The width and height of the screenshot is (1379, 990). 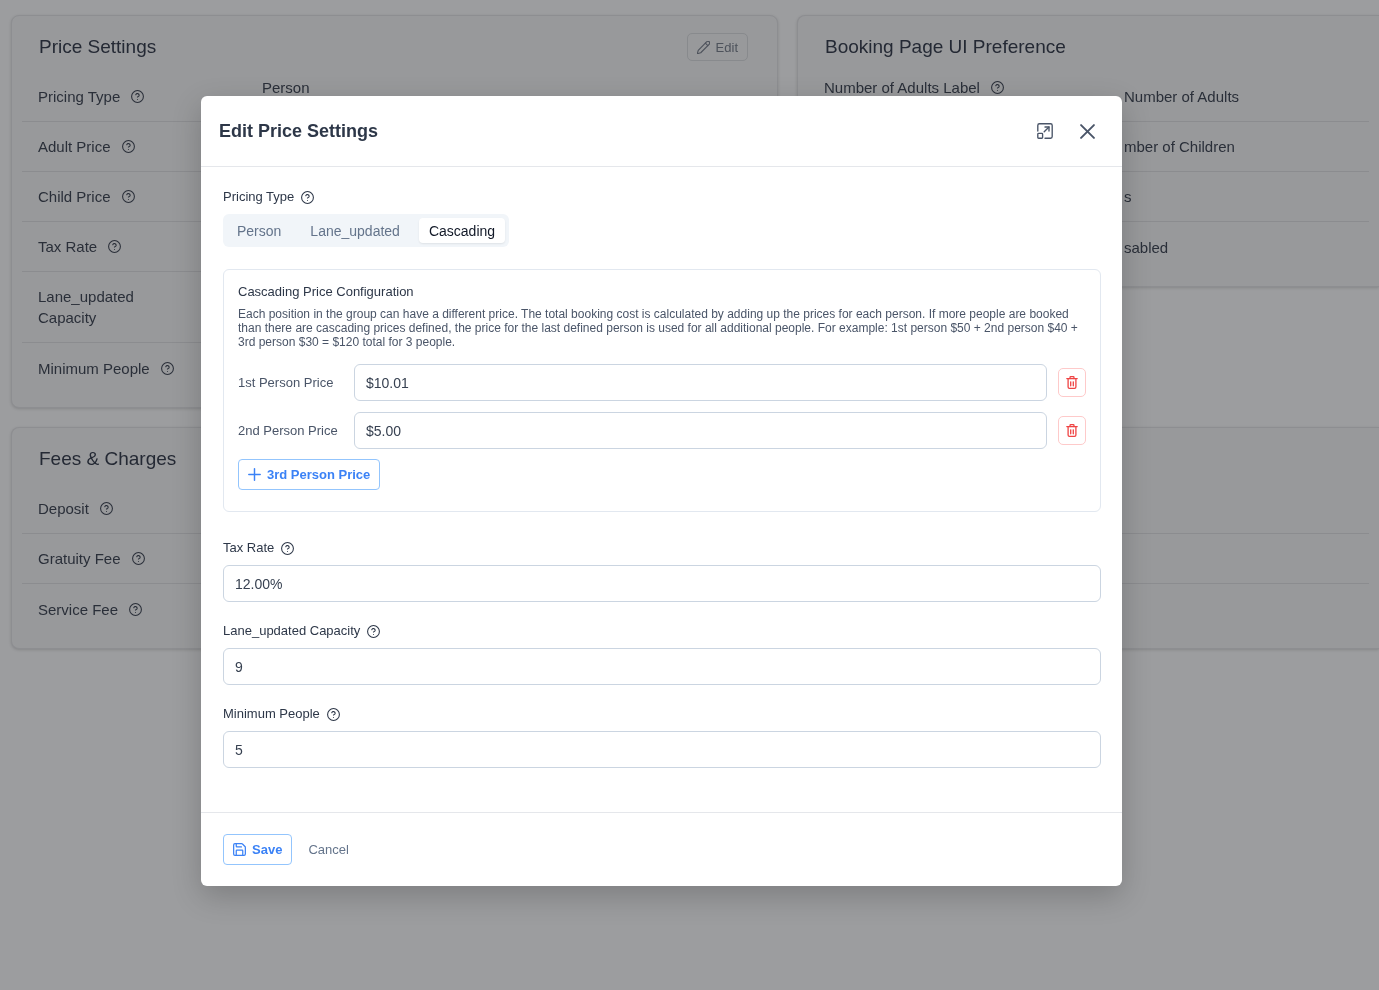 I want to click on setting-label: Lane_updated Capacity, so click(x=86, y=307).